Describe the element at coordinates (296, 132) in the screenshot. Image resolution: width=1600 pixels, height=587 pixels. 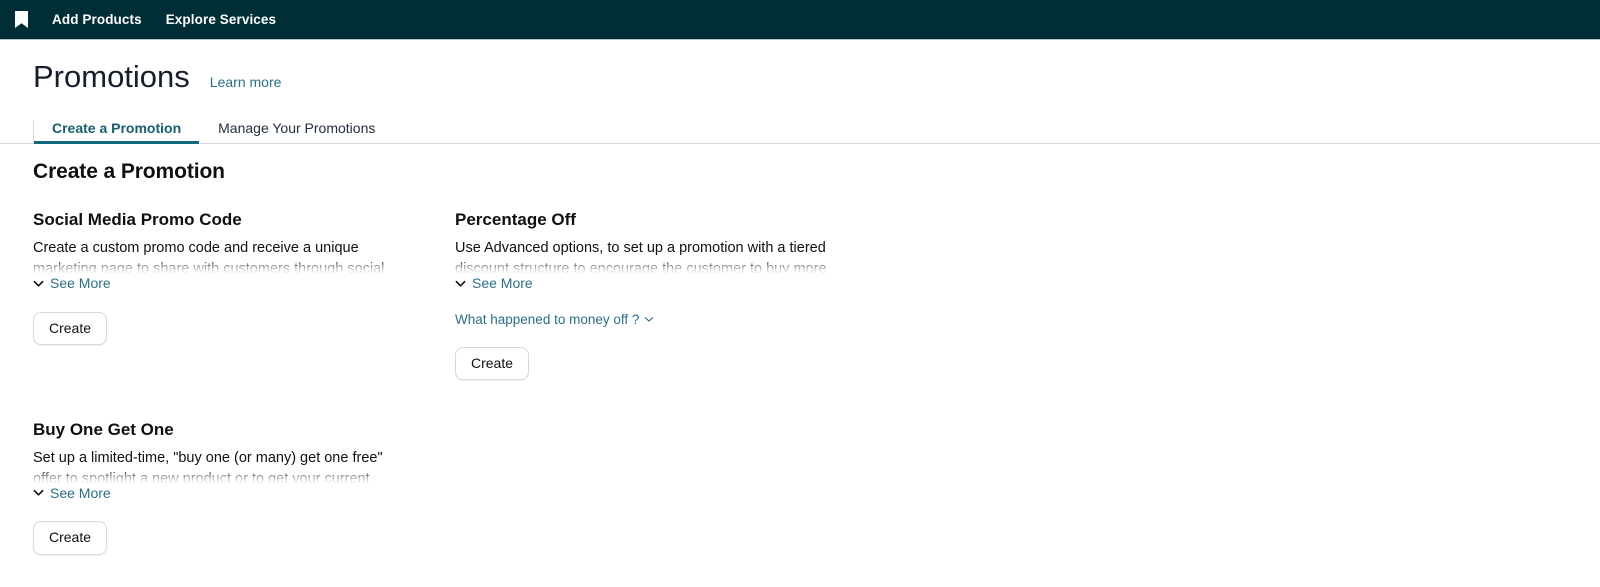
I see `tab-manage-your-promotions: Manage Your Promotions` at that location.